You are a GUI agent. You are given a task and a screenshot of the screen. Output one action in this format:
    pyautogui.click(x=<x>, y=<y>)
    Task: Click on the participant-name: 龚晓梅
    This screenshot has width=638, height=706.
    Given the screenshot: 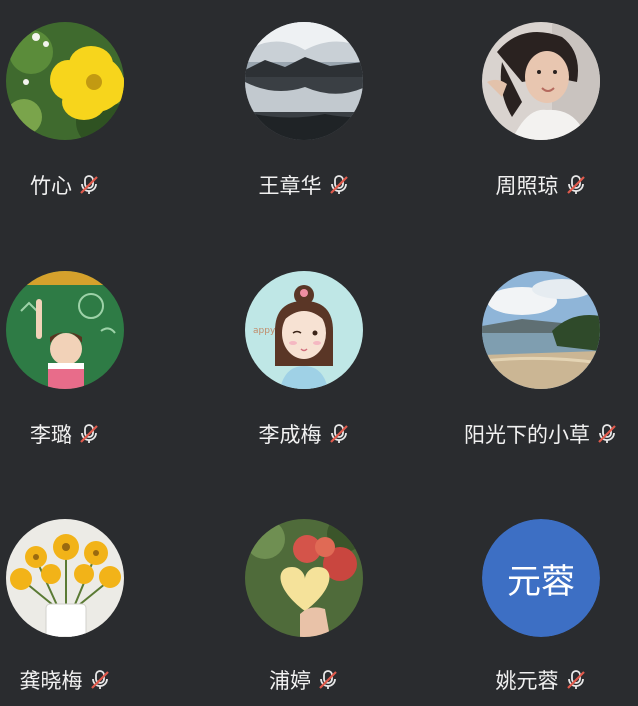 What is the action you would take?
    pyautogui.click(x=51, y=681)
    